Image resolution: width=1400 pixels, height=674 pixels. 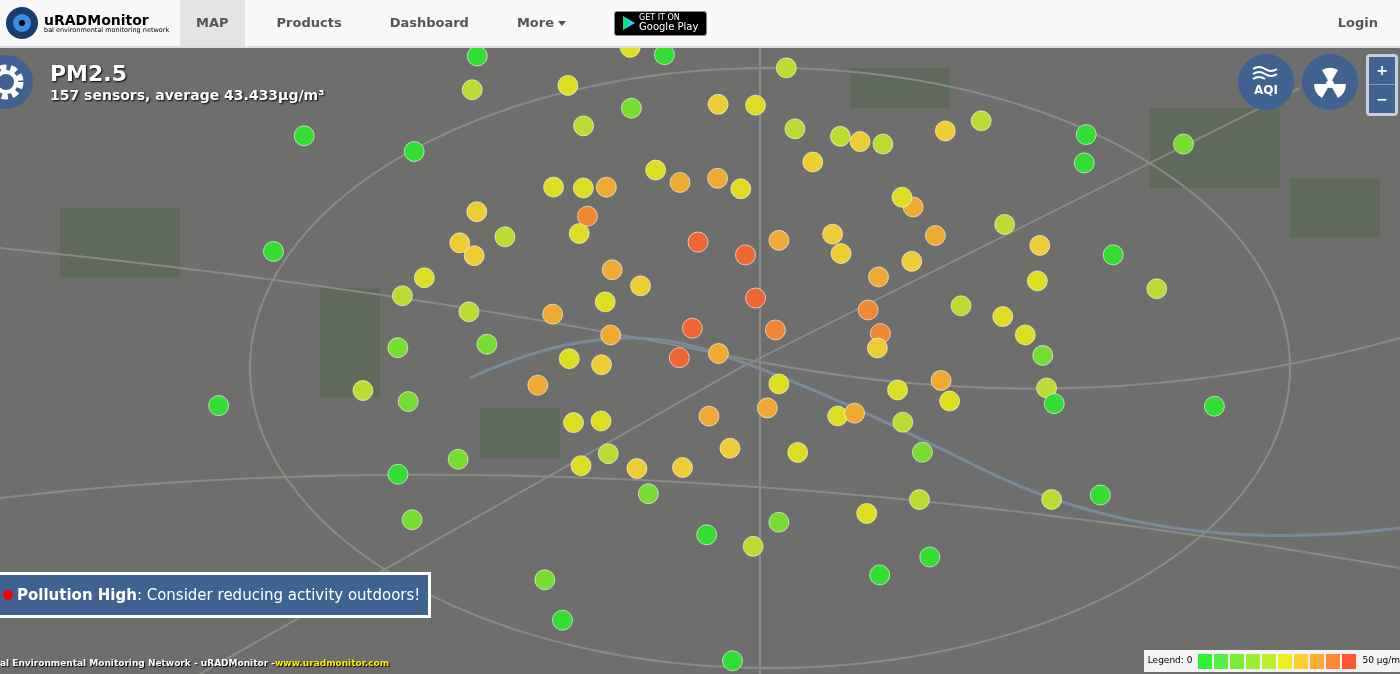 I want to click on sensor-summary: 157 sensors, average 43.433µg/m³, so click(x=187, y=96).